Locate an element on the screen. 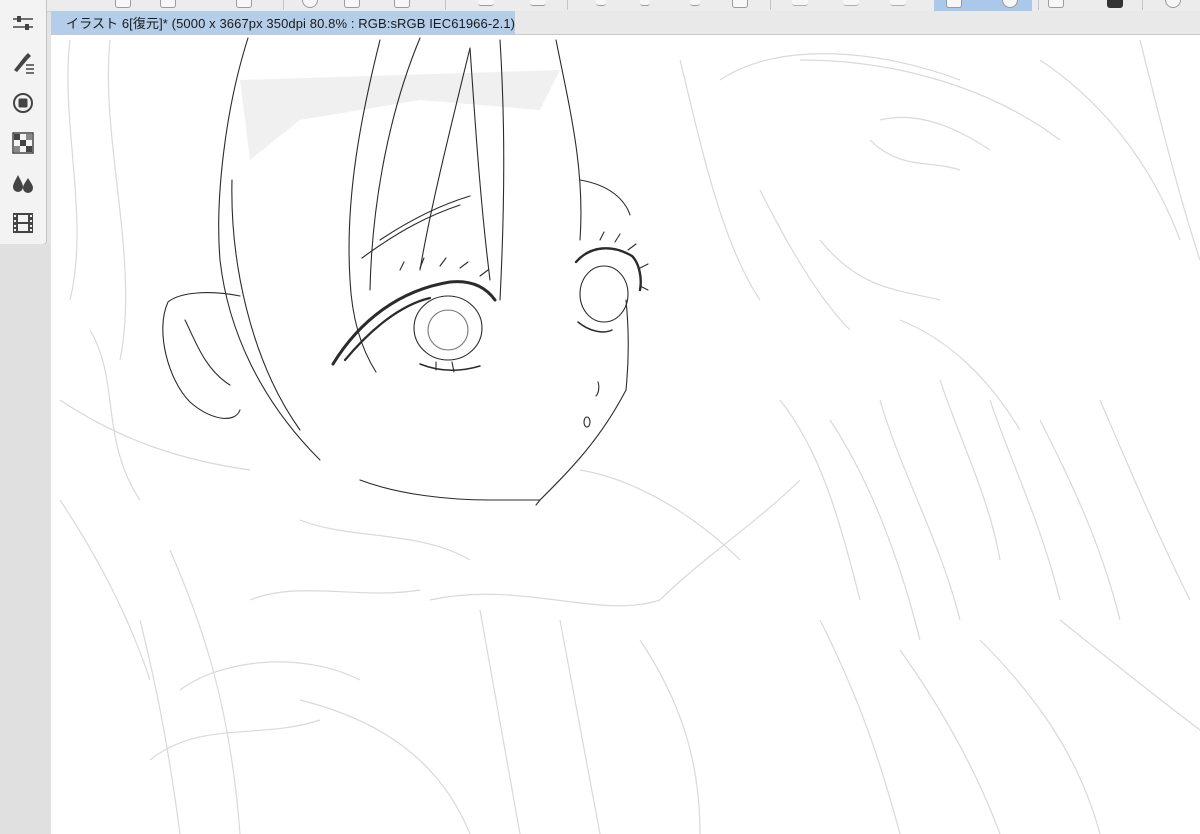 The image size is (1200, 834). command-palette is located at coordinates (23, 122).